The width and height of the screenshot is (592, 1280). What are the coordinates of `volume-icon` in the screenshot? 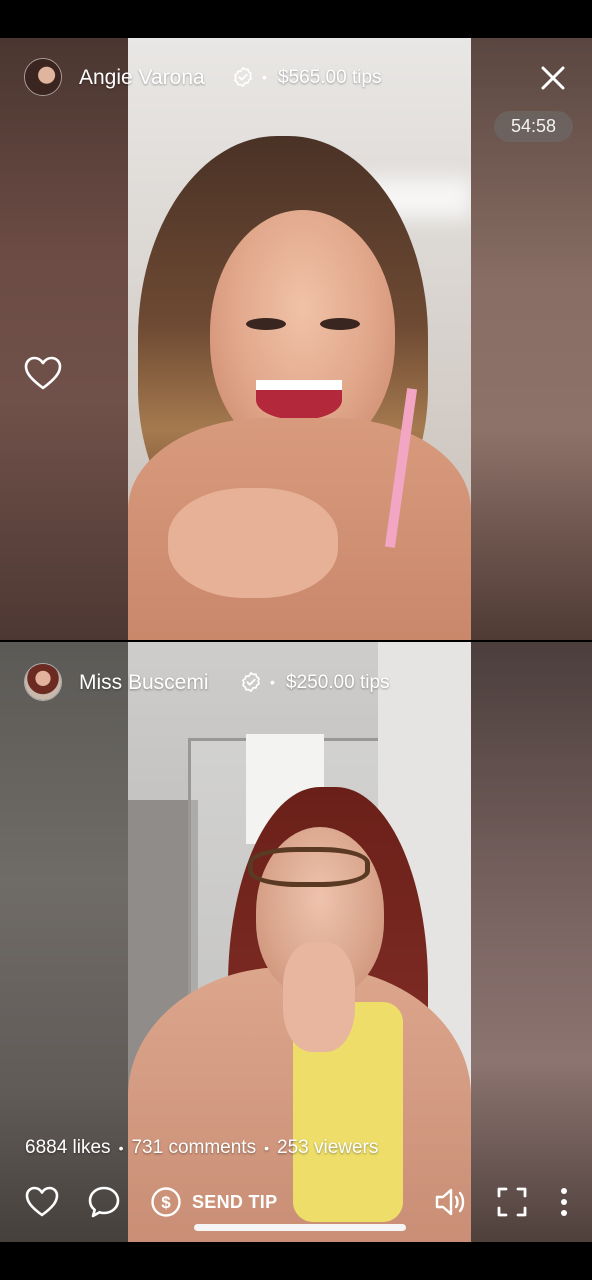 It's located at (450, 1202).